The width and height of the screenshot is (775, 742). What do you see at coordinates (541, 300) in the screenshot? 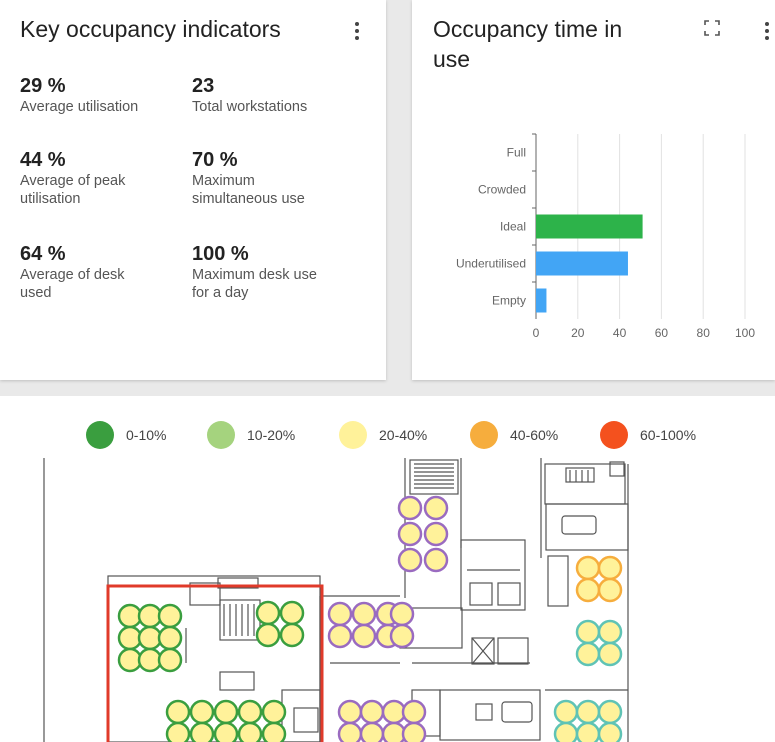
I see `bar-empty` at bounding box center [541, 300].